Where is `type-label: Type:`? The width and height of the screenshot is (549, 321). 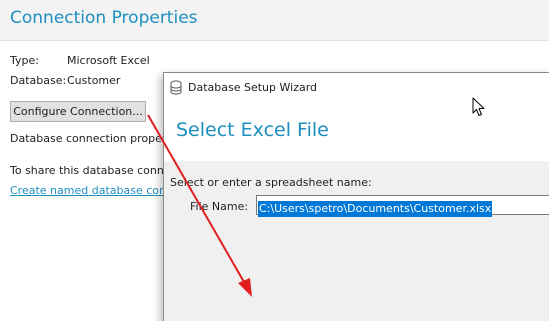
type-label: Type: is located at coordinates (24, 60).